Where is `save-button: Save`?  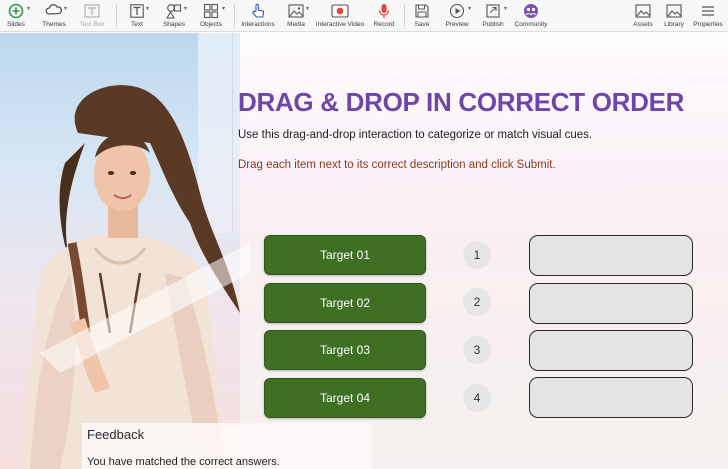
save-button: Save is located at coordinates (422, 16).